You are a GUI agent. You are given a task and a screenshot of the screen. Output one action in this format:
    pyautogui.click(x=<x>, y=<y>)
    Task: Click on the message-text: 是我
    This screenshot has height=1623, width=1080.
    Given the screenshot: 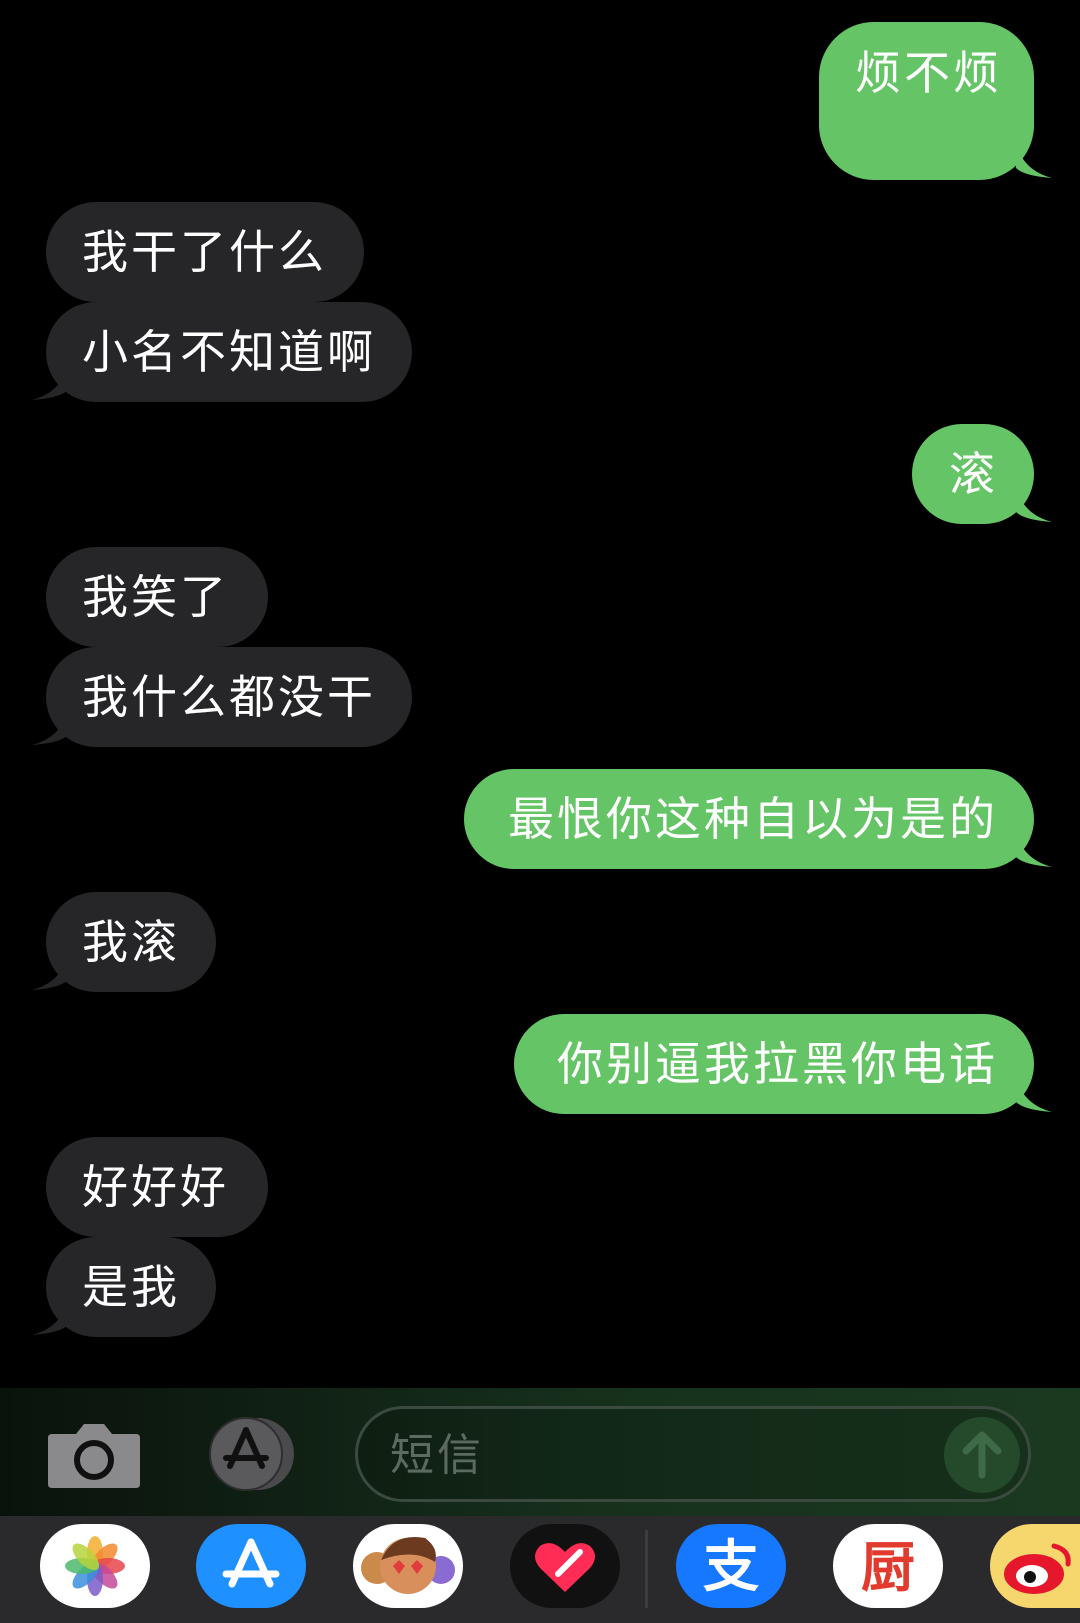 What is the action you would take?
    pyautogui.click(x=131, y=1287)
    